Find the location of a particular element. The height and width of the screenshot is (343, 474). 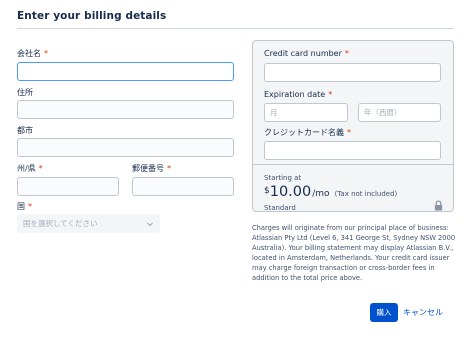

company-label: 会社名 * is located at coordinates (32, 53).